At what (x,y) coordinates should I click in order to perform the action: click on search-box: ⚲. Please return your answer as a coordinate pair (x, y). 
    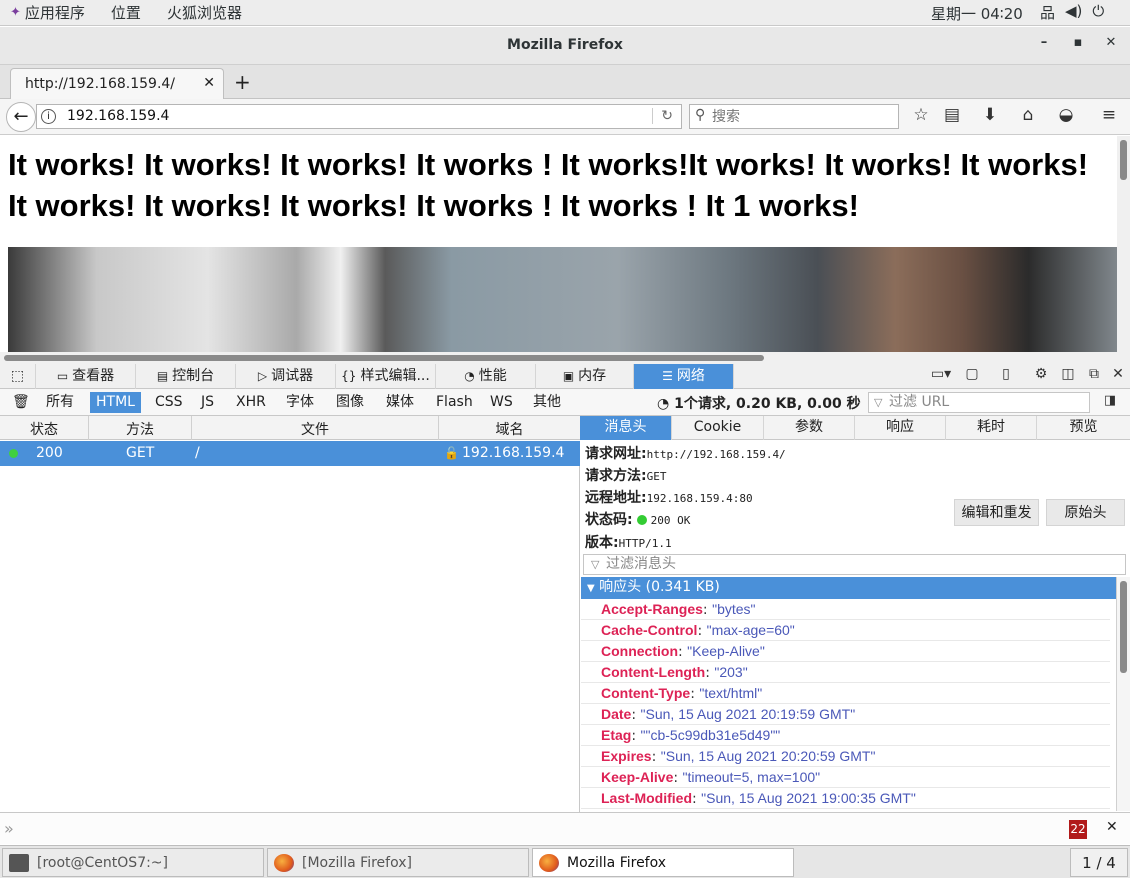
    Looking at the image, I should click on (794, 116).